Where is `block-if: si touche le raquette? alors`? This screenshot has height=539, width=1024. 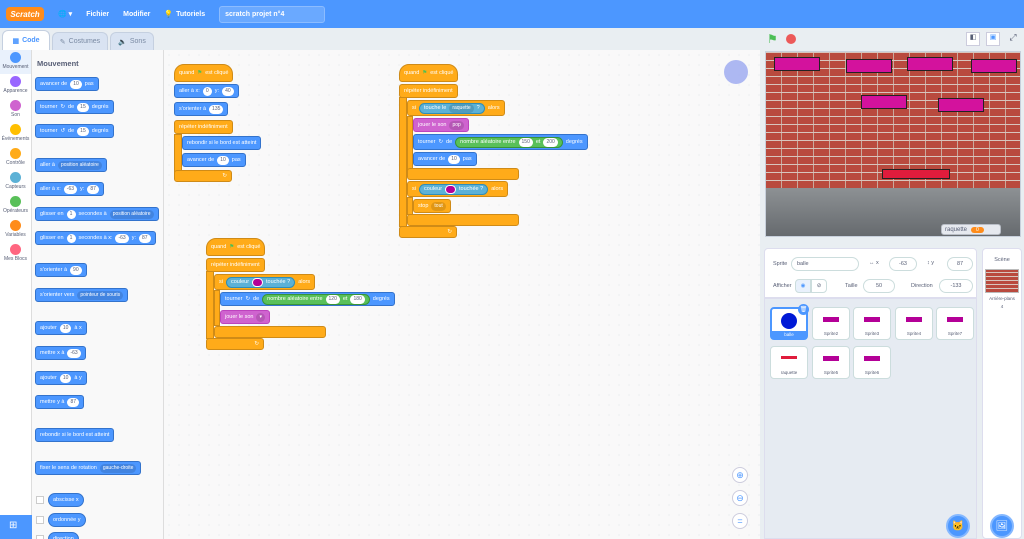 block-if: si touche le raquette? alors is located at coordinates (456, 108).